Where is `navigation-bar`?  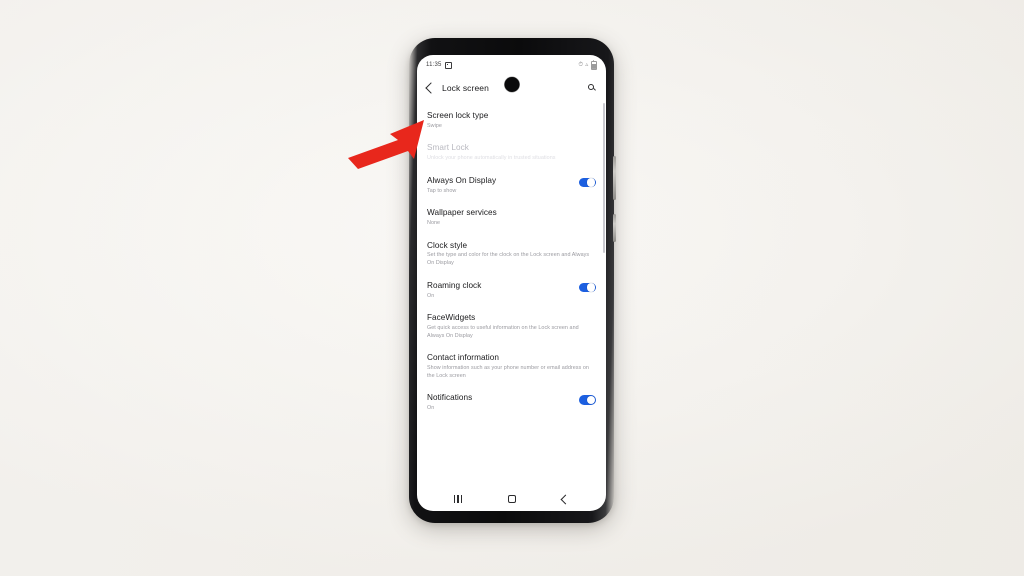 navigation-bar is located at coordinates (511, 500).